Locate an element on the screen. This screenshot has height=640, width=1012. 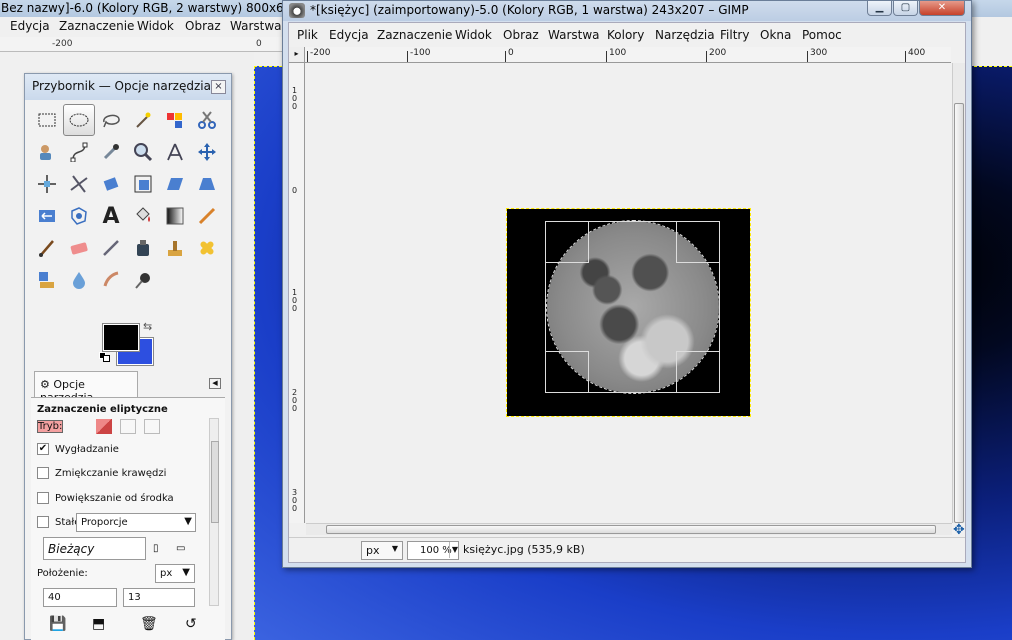
move-icon is located at coordinates (207, 152).